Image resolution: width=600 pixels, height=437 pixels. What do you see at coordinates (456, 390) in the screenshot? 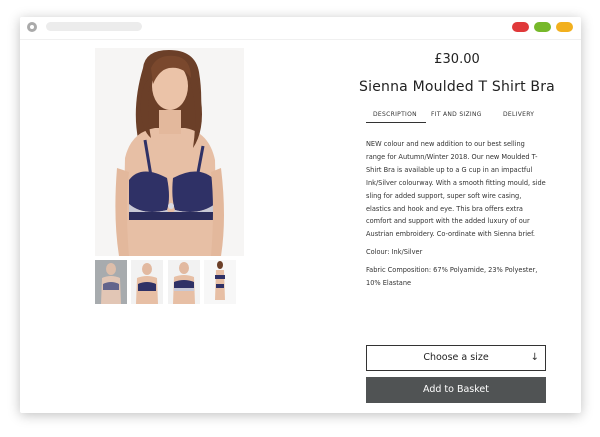
I see `add-to-basket-button: Add to Basket` at bounding box center [456, 390].